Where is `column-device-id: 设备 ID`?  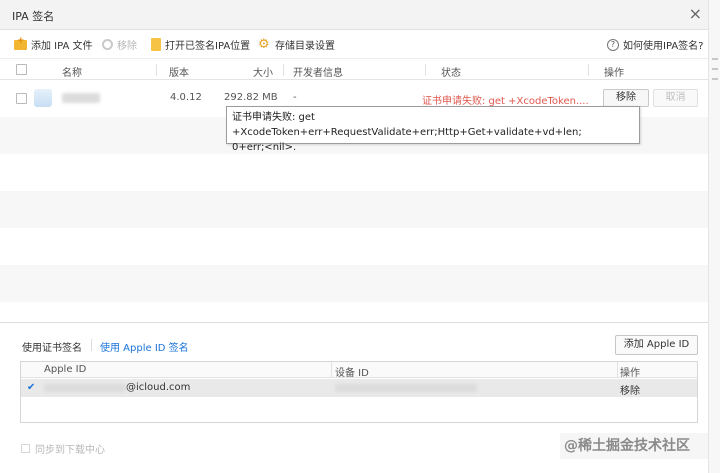
column-device-id: 设备 ID is located at coordinates (352, 373).